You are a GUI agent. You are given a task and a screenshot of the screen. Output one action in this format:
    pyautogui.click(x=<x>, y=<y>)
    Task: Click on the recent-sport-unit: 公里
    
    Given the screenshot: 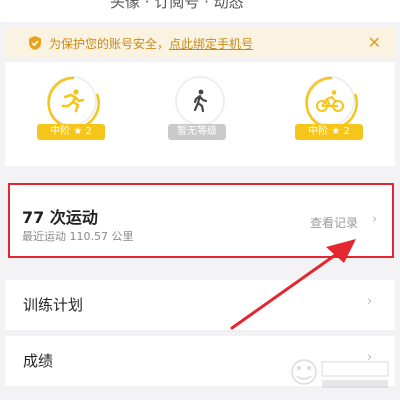 What is the action you would take?
    pyautogui.click(x=122, y=236)
    